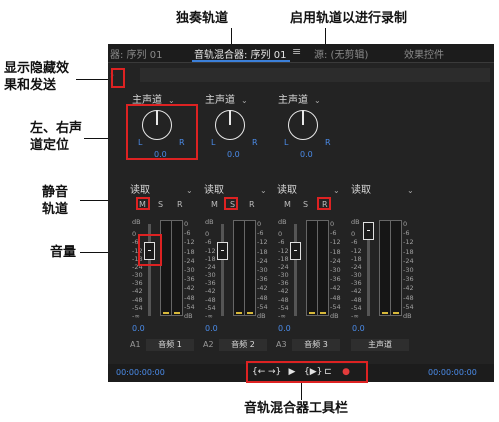 This screenshot has height=422, width=499. Describe the element at coordinates (283, 266) in the screenshot. I see `fader-scale-label: -24` at that location.